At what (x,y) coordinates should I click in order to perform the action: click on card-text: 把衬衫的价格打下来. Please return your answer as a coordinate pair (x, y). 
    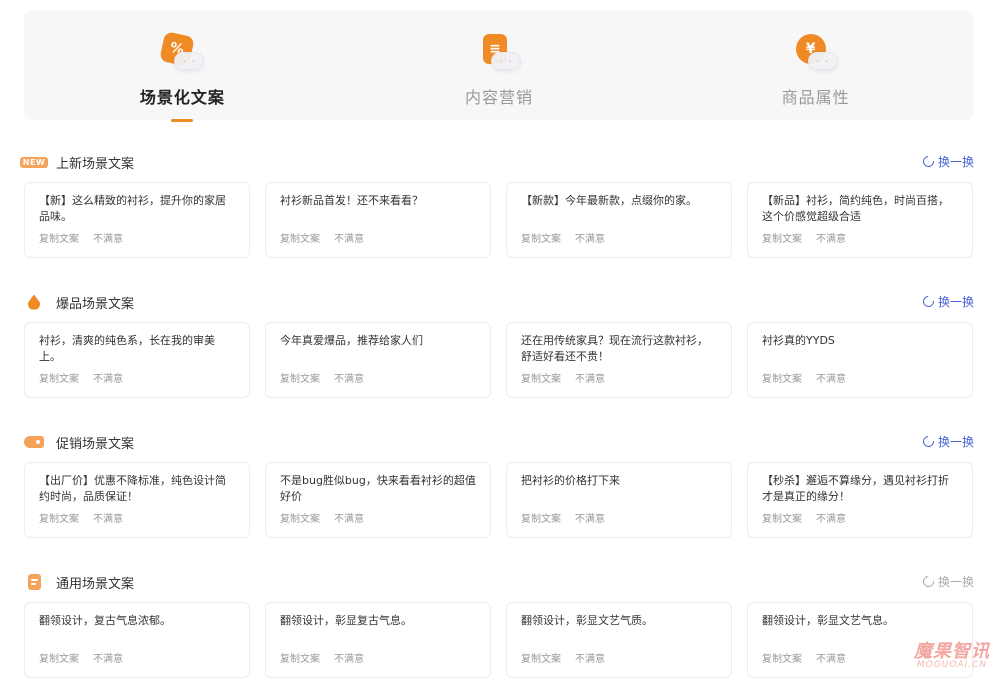
    Looking at the image, I should click on (570, 480).